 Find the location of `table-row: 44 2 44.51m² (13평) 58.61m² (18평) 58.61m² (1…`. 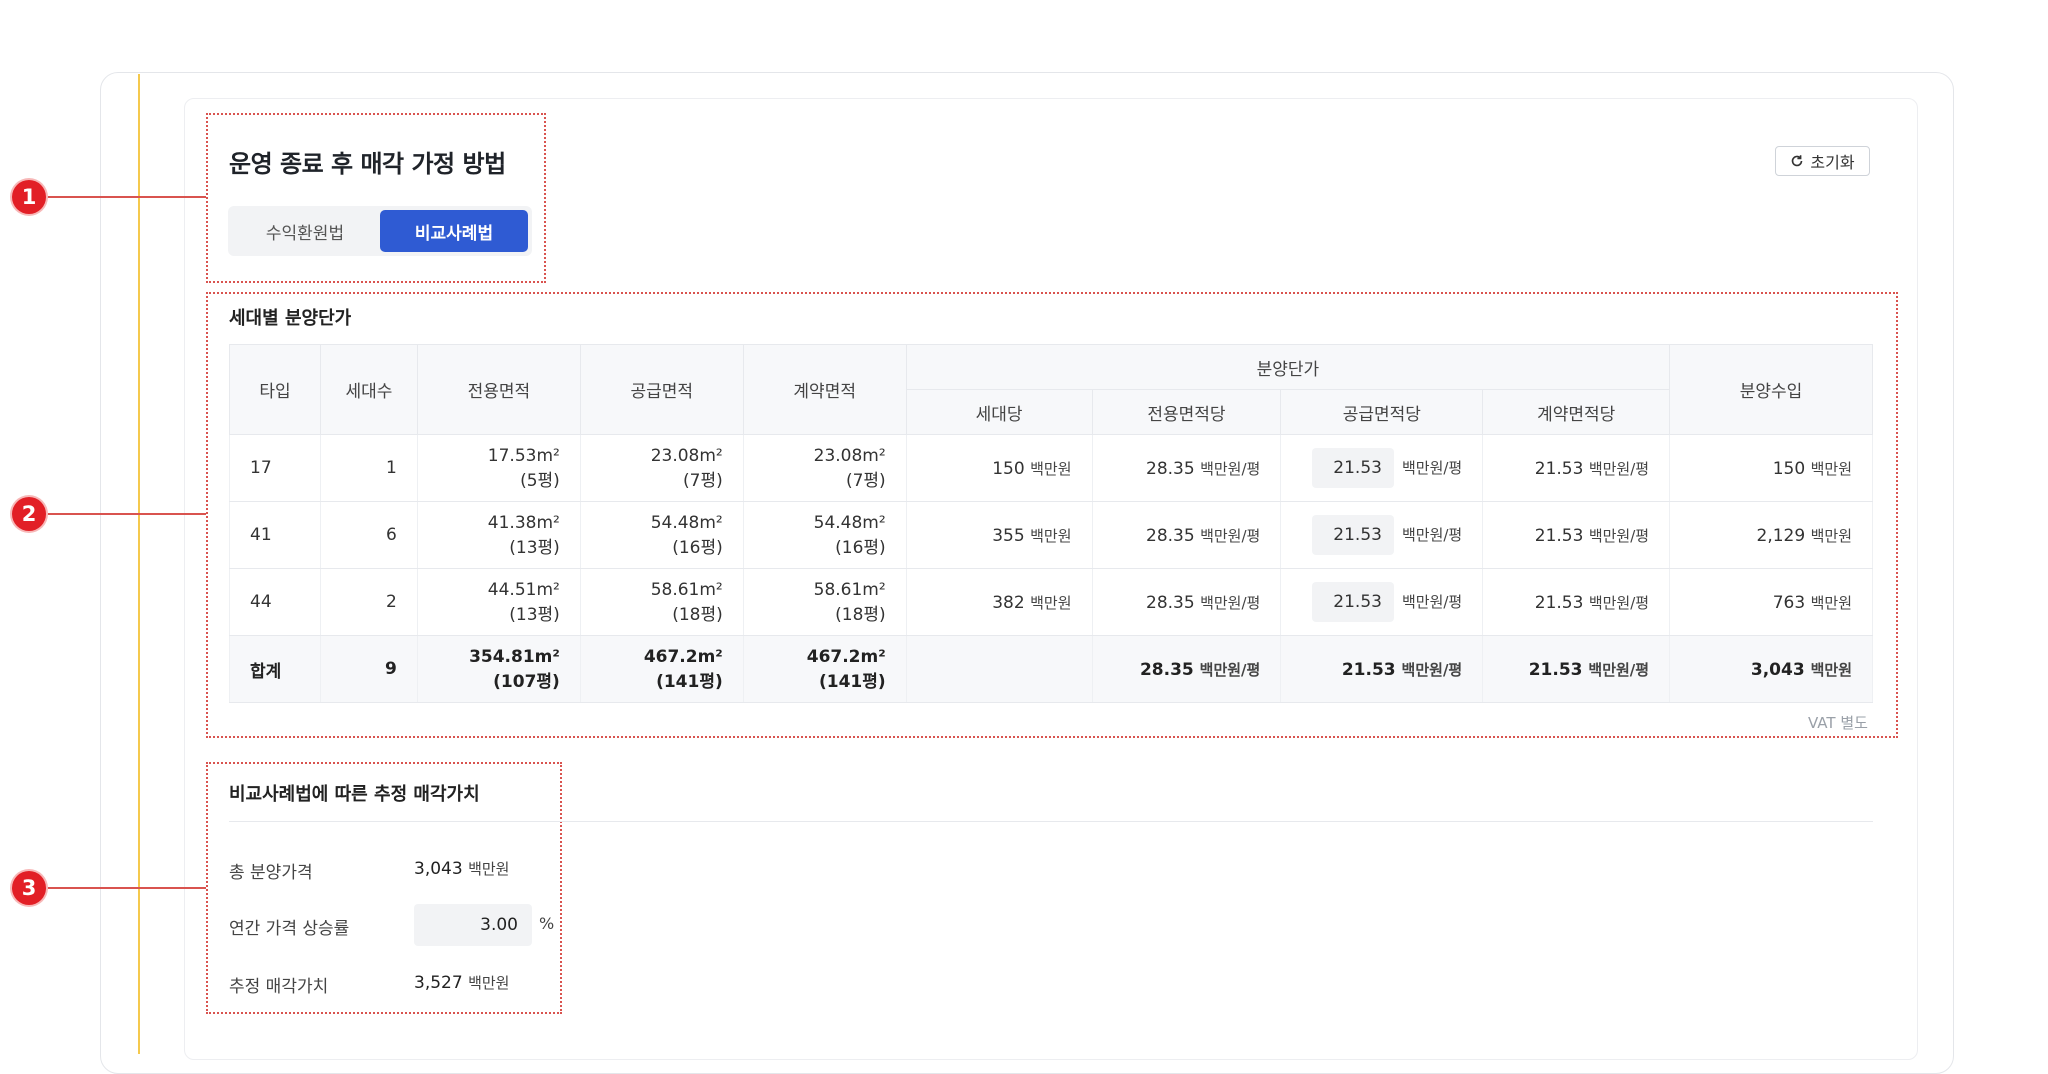

table-row: 44 2 44.51m² (13평) 58.61m² (18평) 58.61m² (1… is located at coordinates (1051, 602).